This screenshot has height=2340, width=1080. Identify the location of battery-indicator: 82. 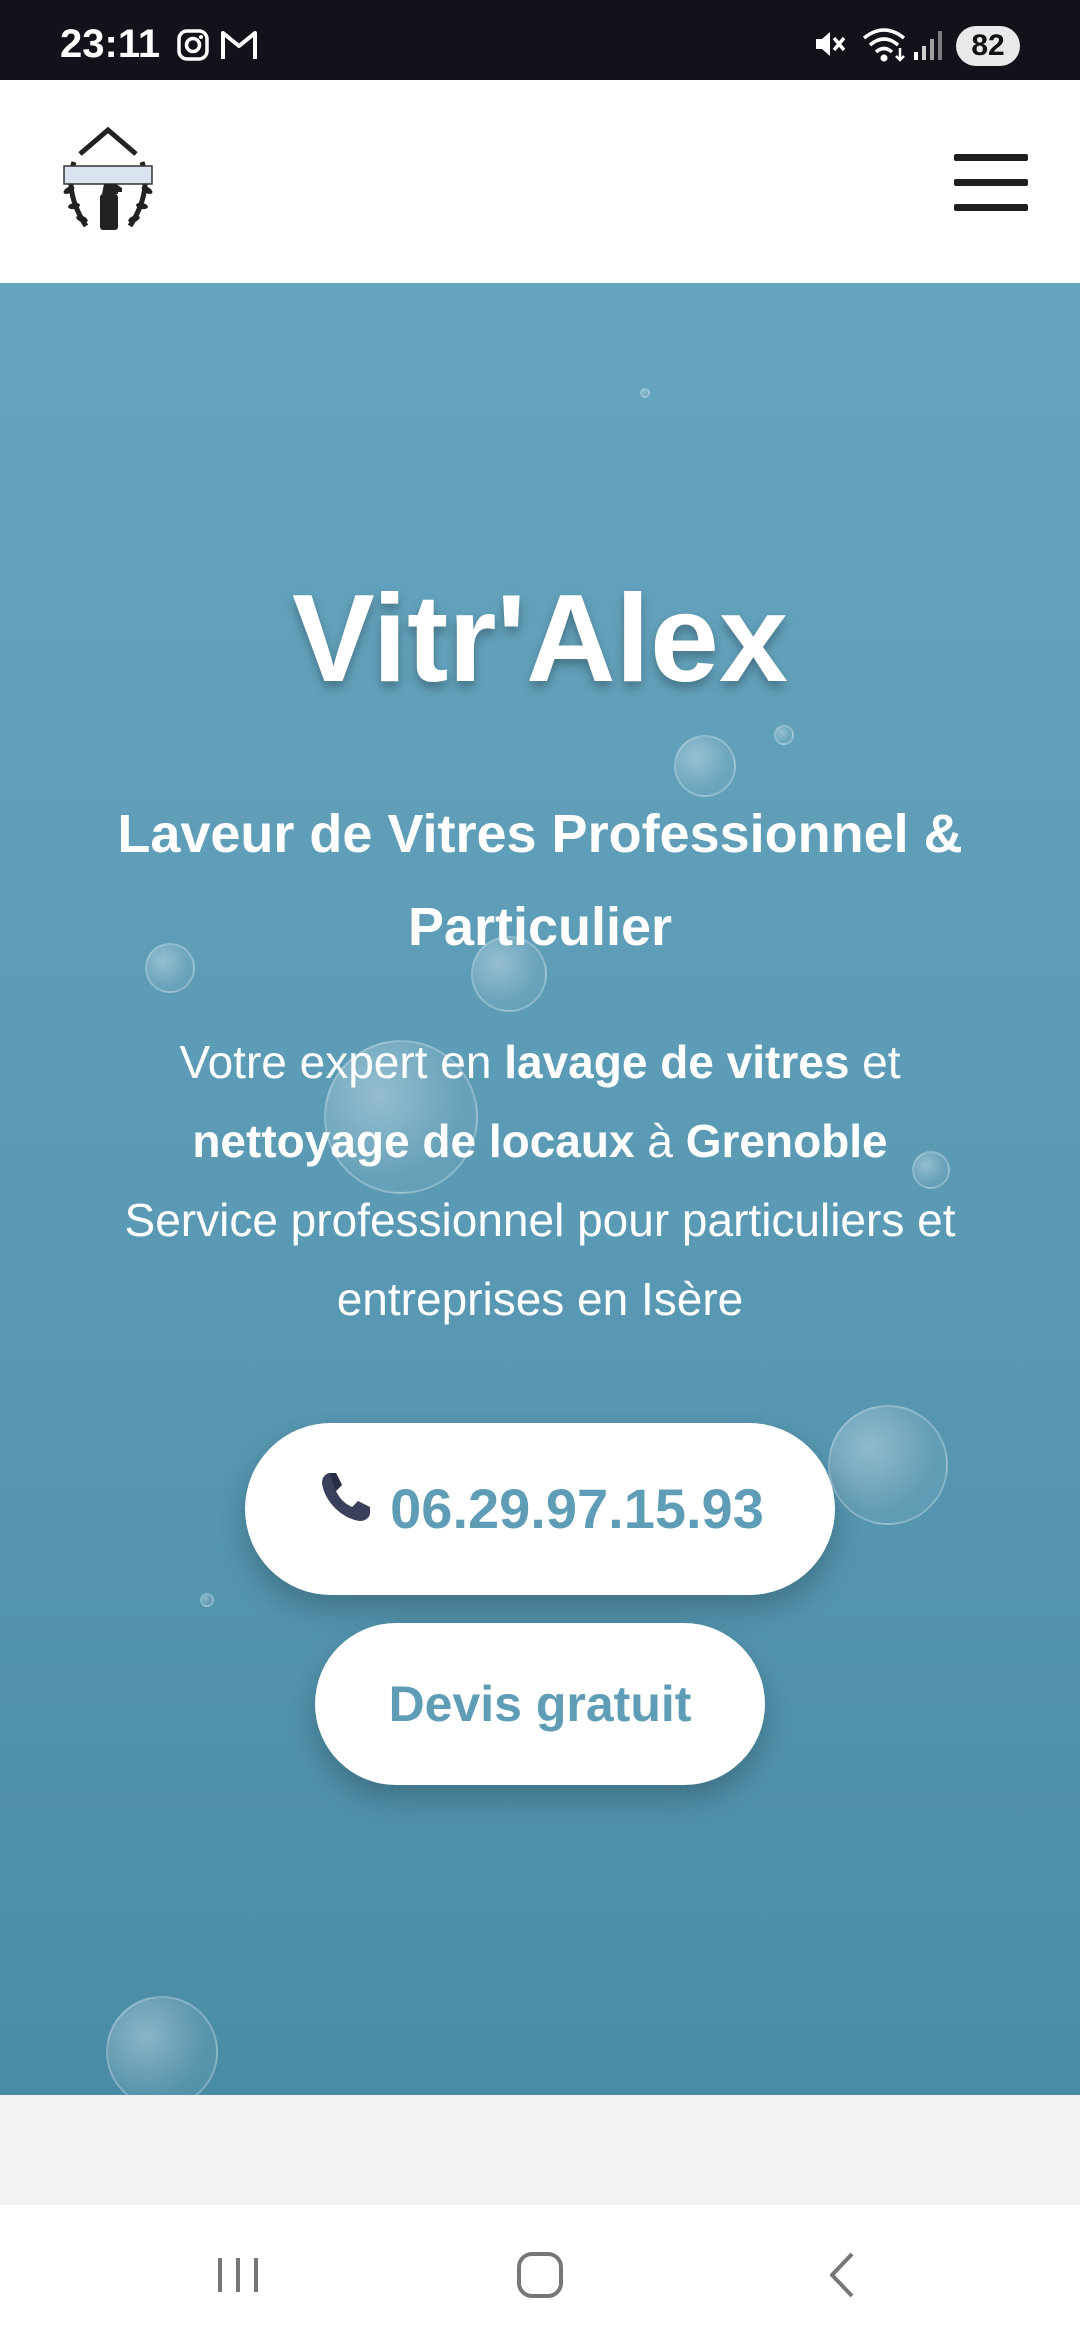
(988, 46).